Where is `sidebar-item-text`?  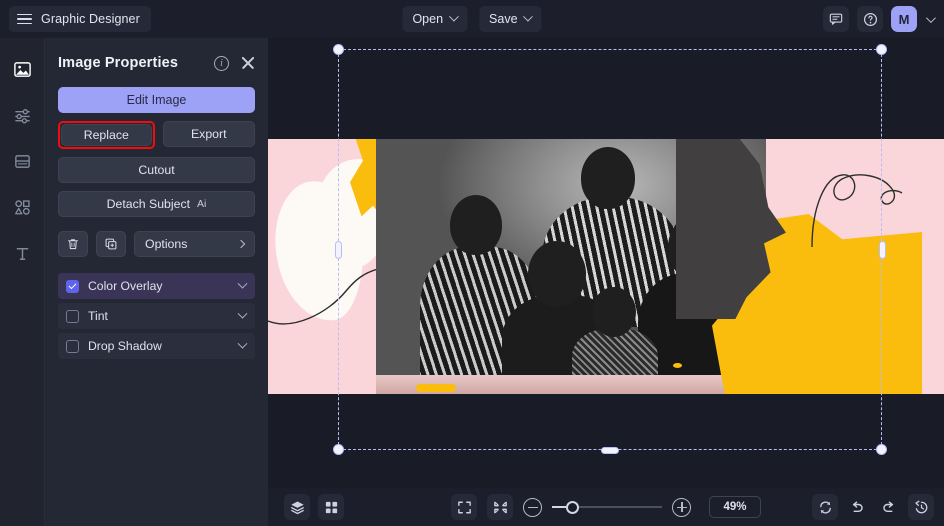
sidebar-item-text is located at coordinates (22, 253).